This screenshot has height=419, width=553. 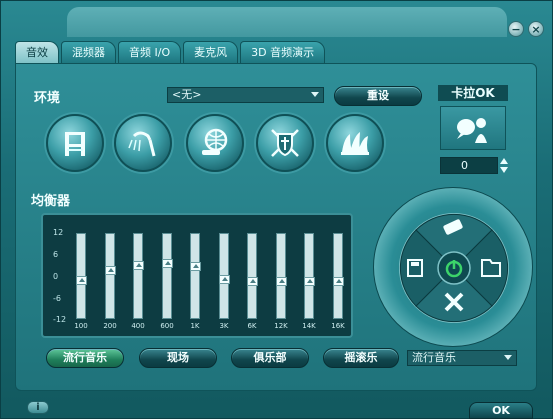 What do you see at coordinates (187, 94) in the screenshot?
I see `environment-select-value: <无>` at bounding box center [187, 94].